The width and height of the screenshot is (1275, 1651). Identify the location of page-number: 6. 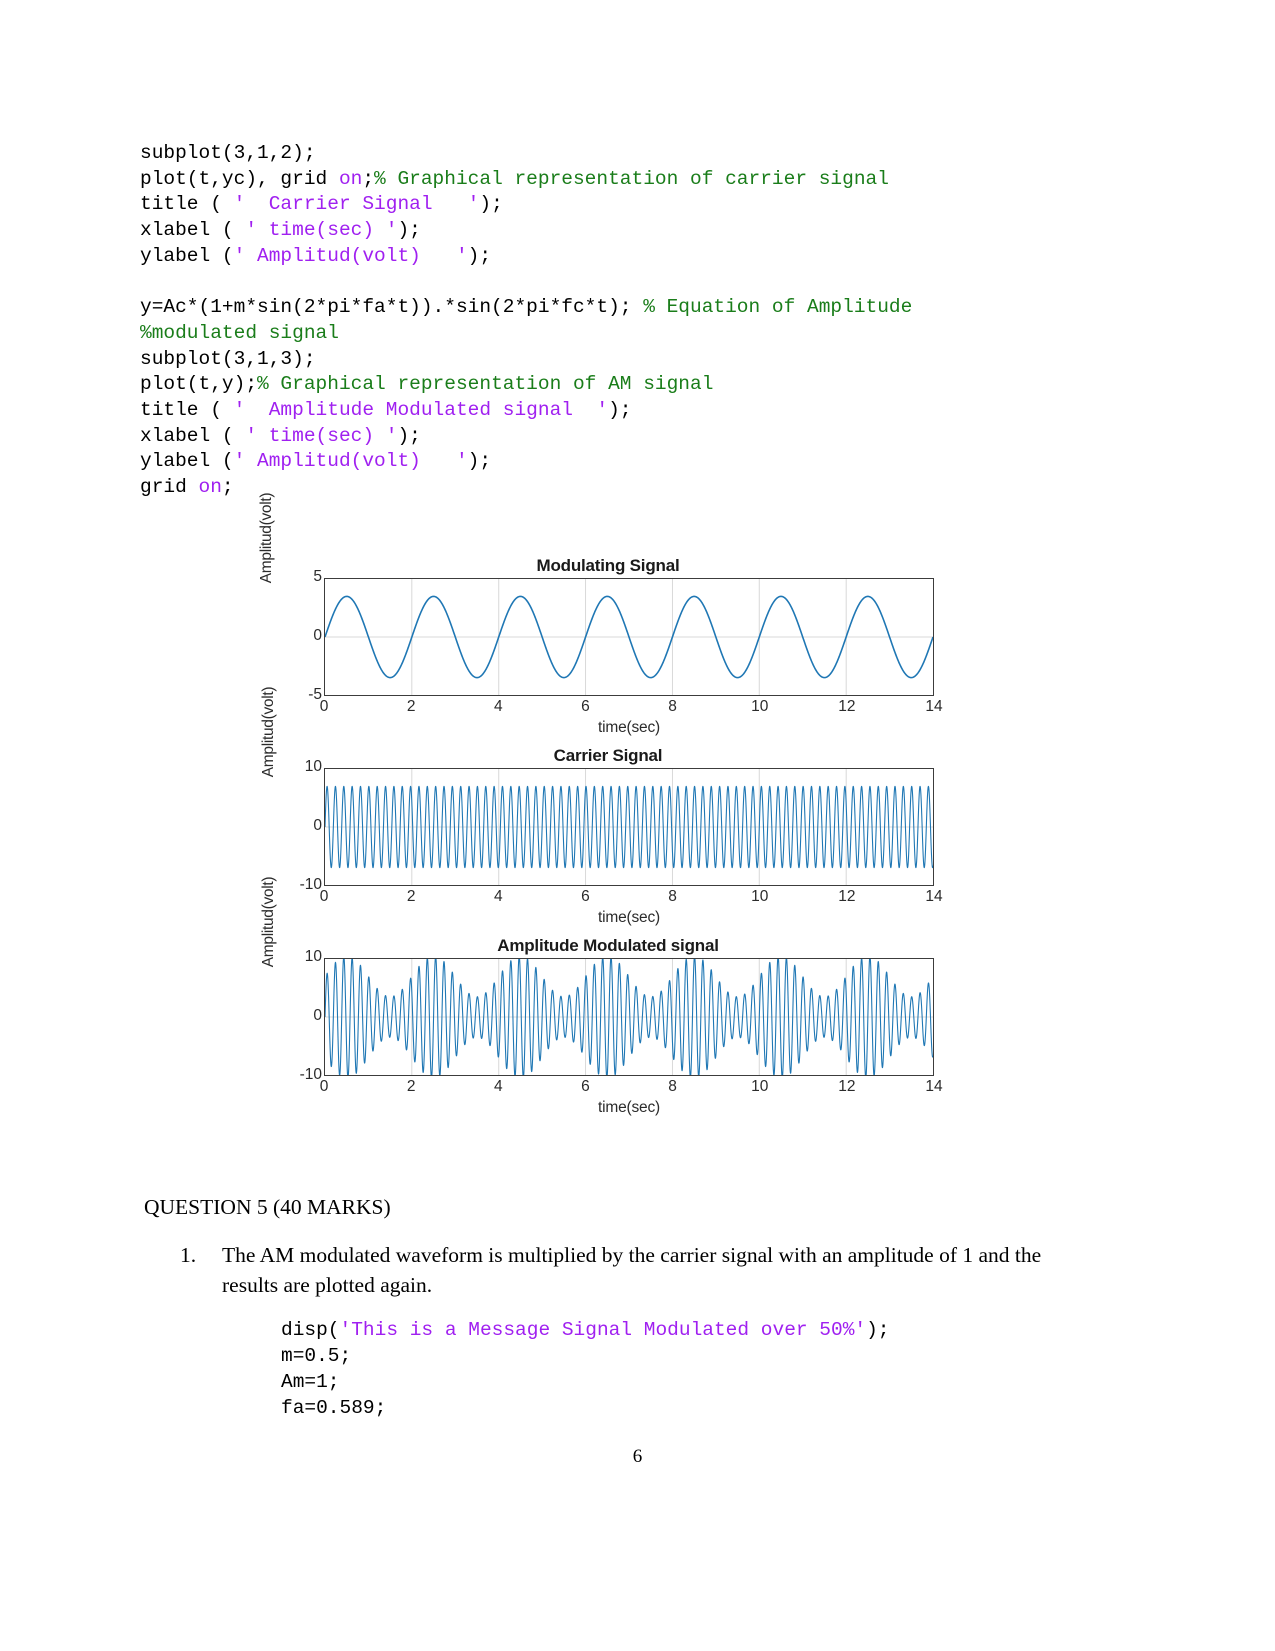
(637, 1456).